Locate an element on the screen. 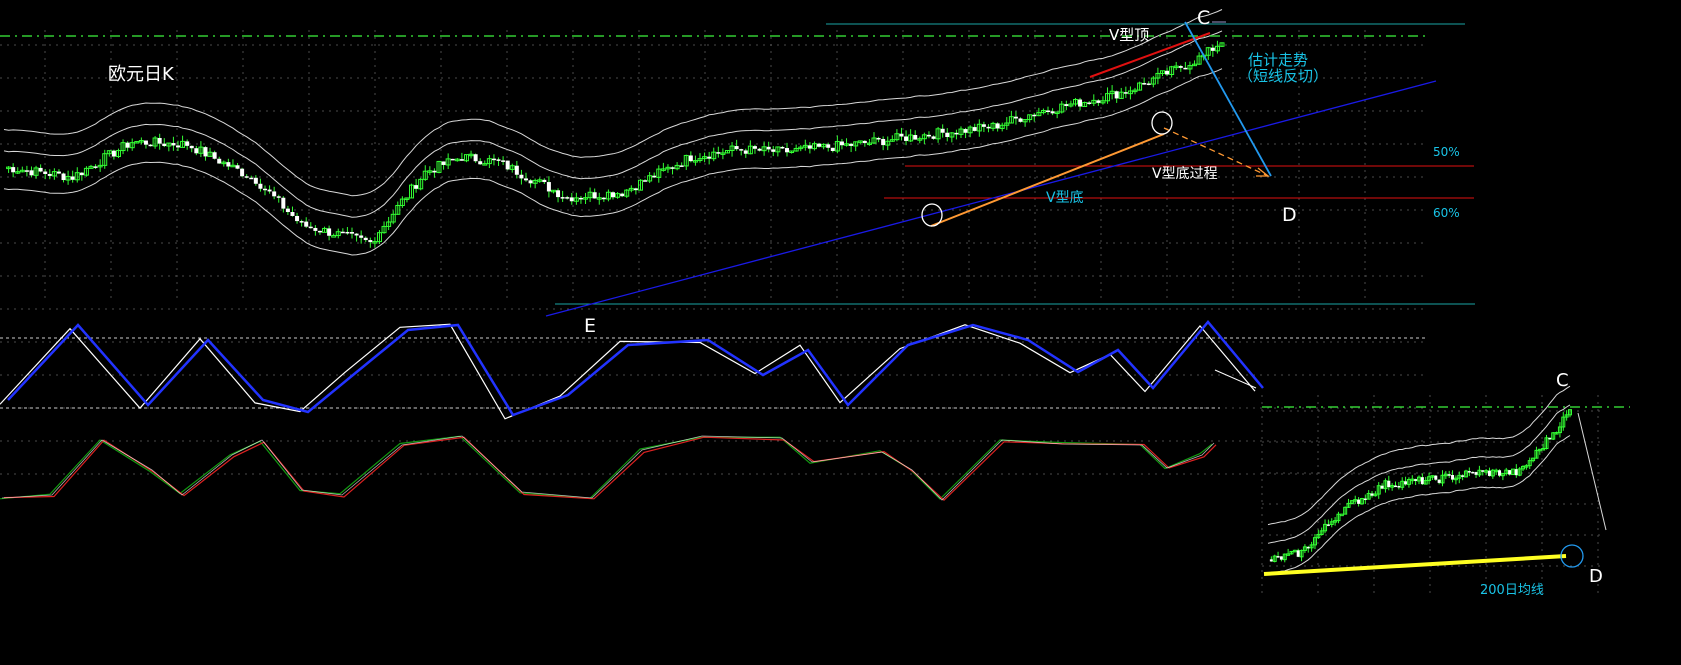 This screenshot has height=665, width=1681. label-point-c: C is located at coordinates (1203, 18).